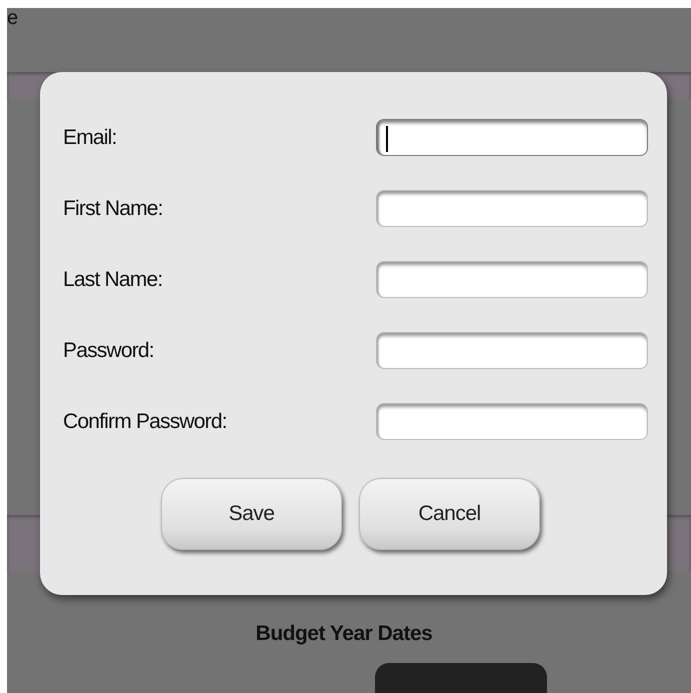  Describe the element at coordinates (251, 514) in the screenshot. I see `save-button: Save` at that location.